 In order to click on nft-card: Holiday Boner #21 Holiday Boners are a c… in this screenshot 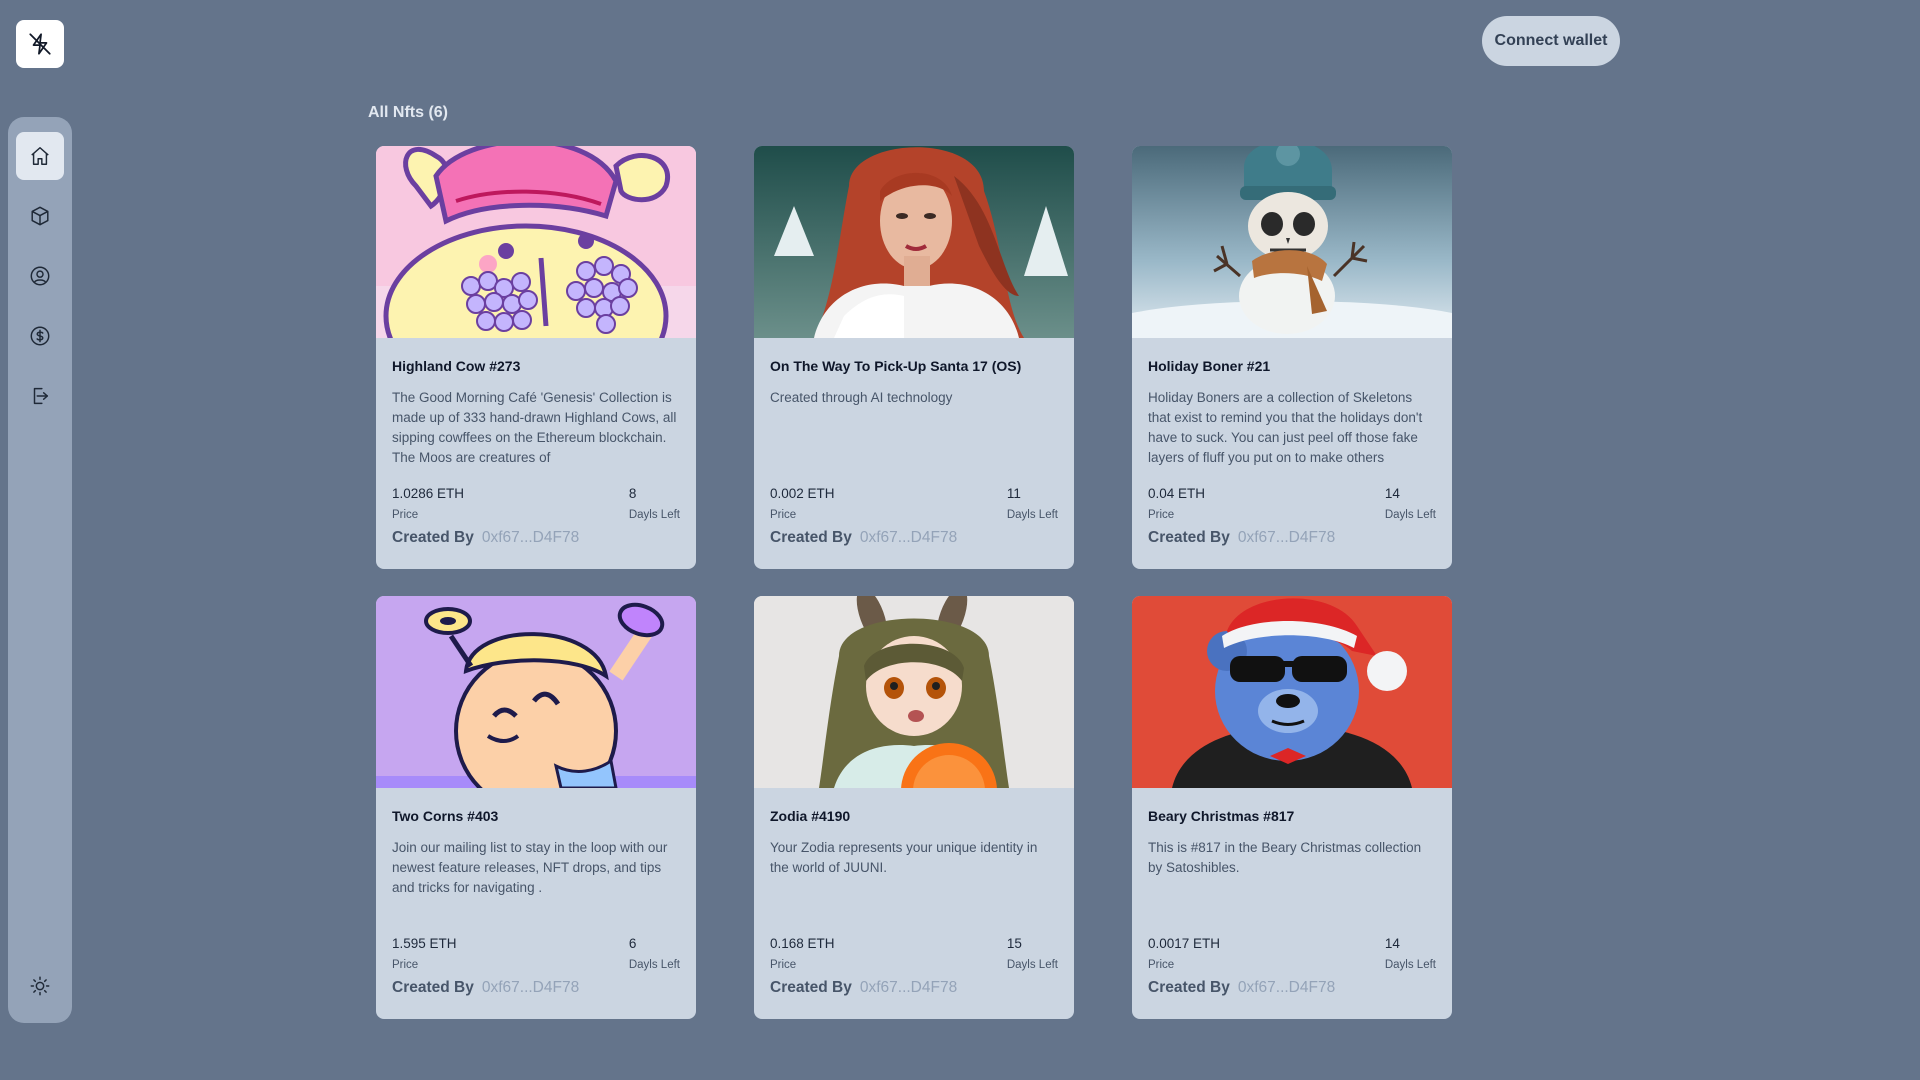, I will do `click(1292, 357)`.